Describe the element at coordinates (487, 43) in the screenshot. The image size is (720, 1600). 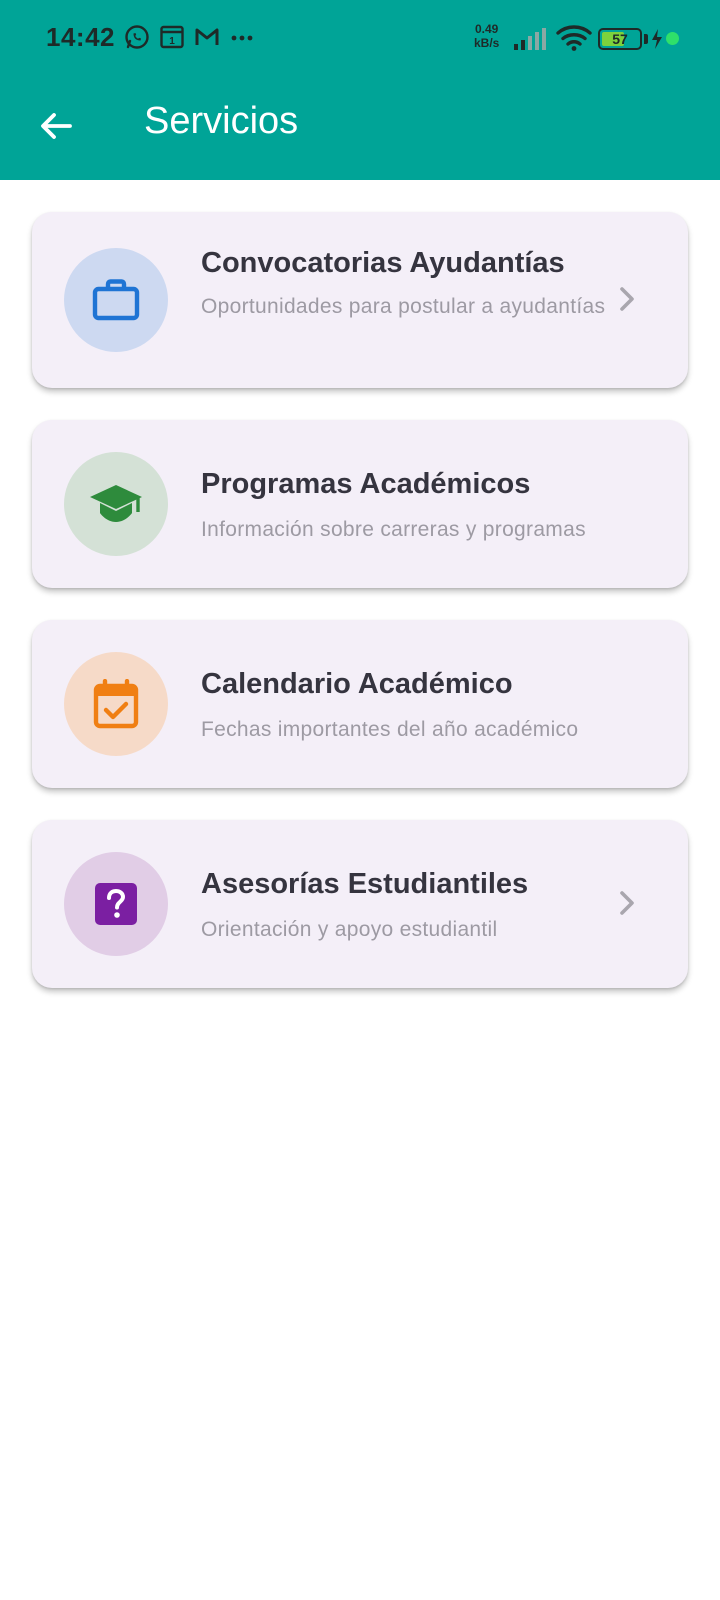
I see `net-speed-unit: kB/s` at that location.